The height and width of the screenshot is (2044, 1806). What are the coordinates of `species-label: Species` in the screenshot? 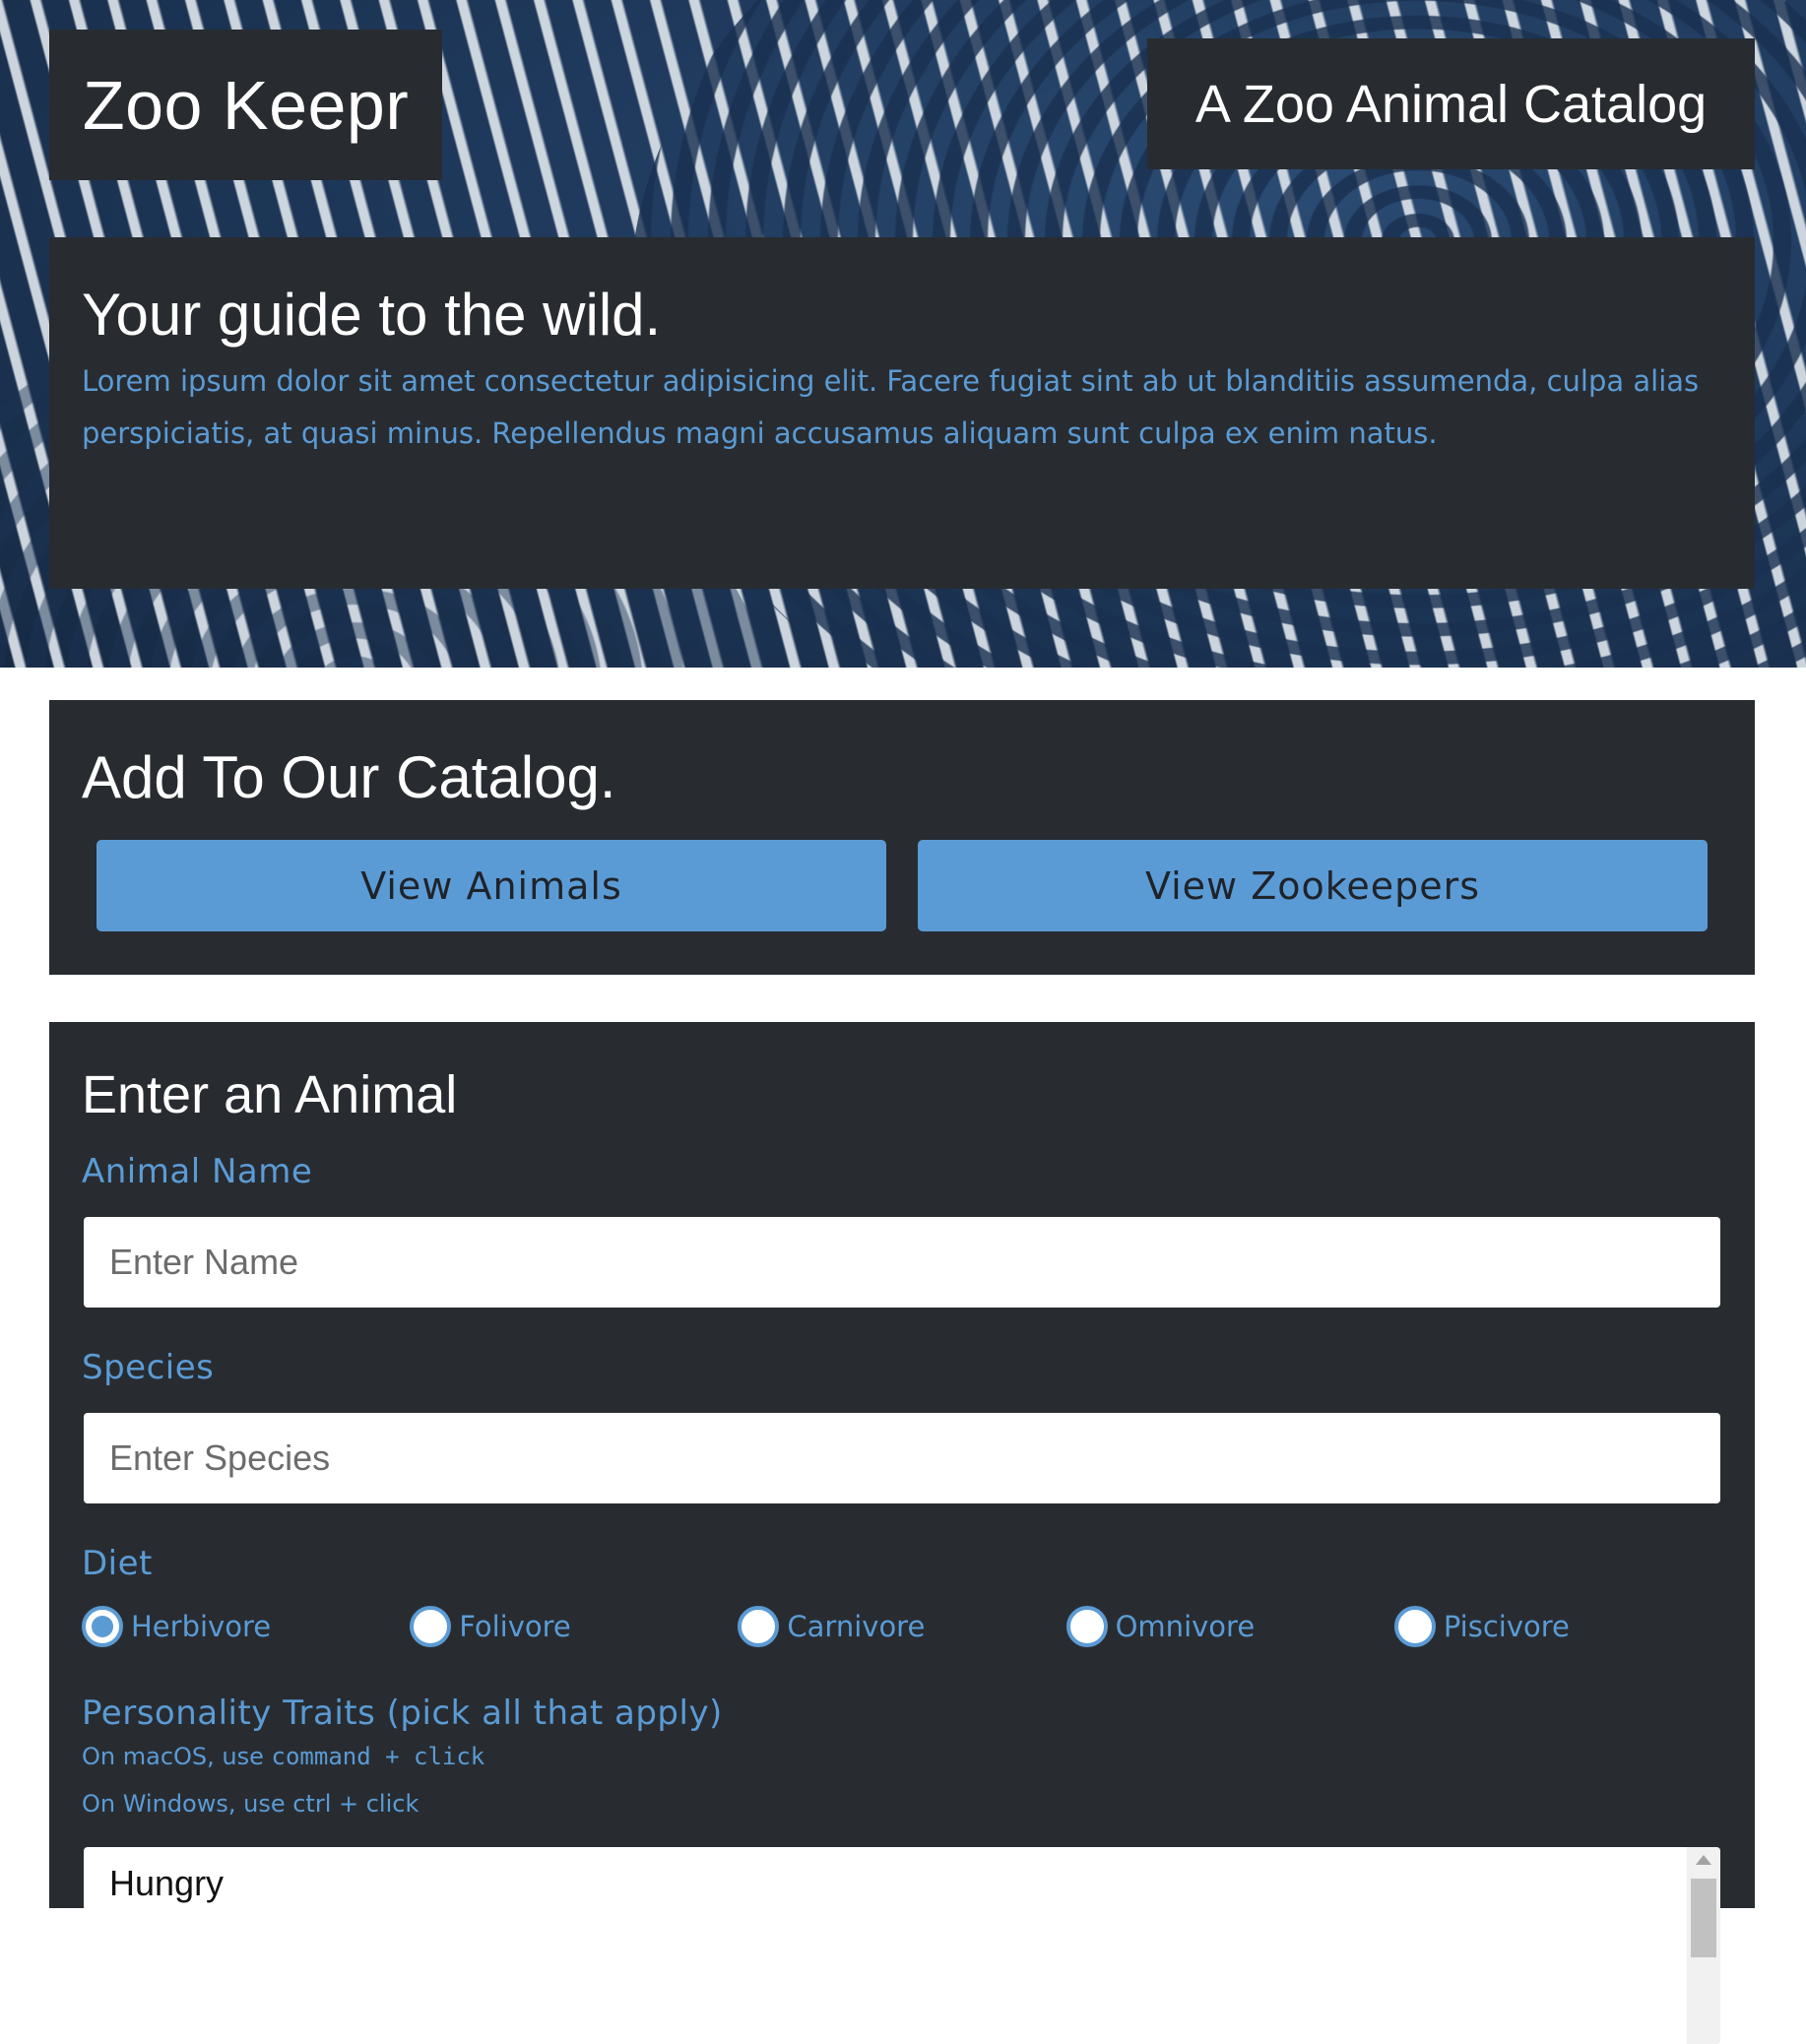 It's located at (148, 1367).